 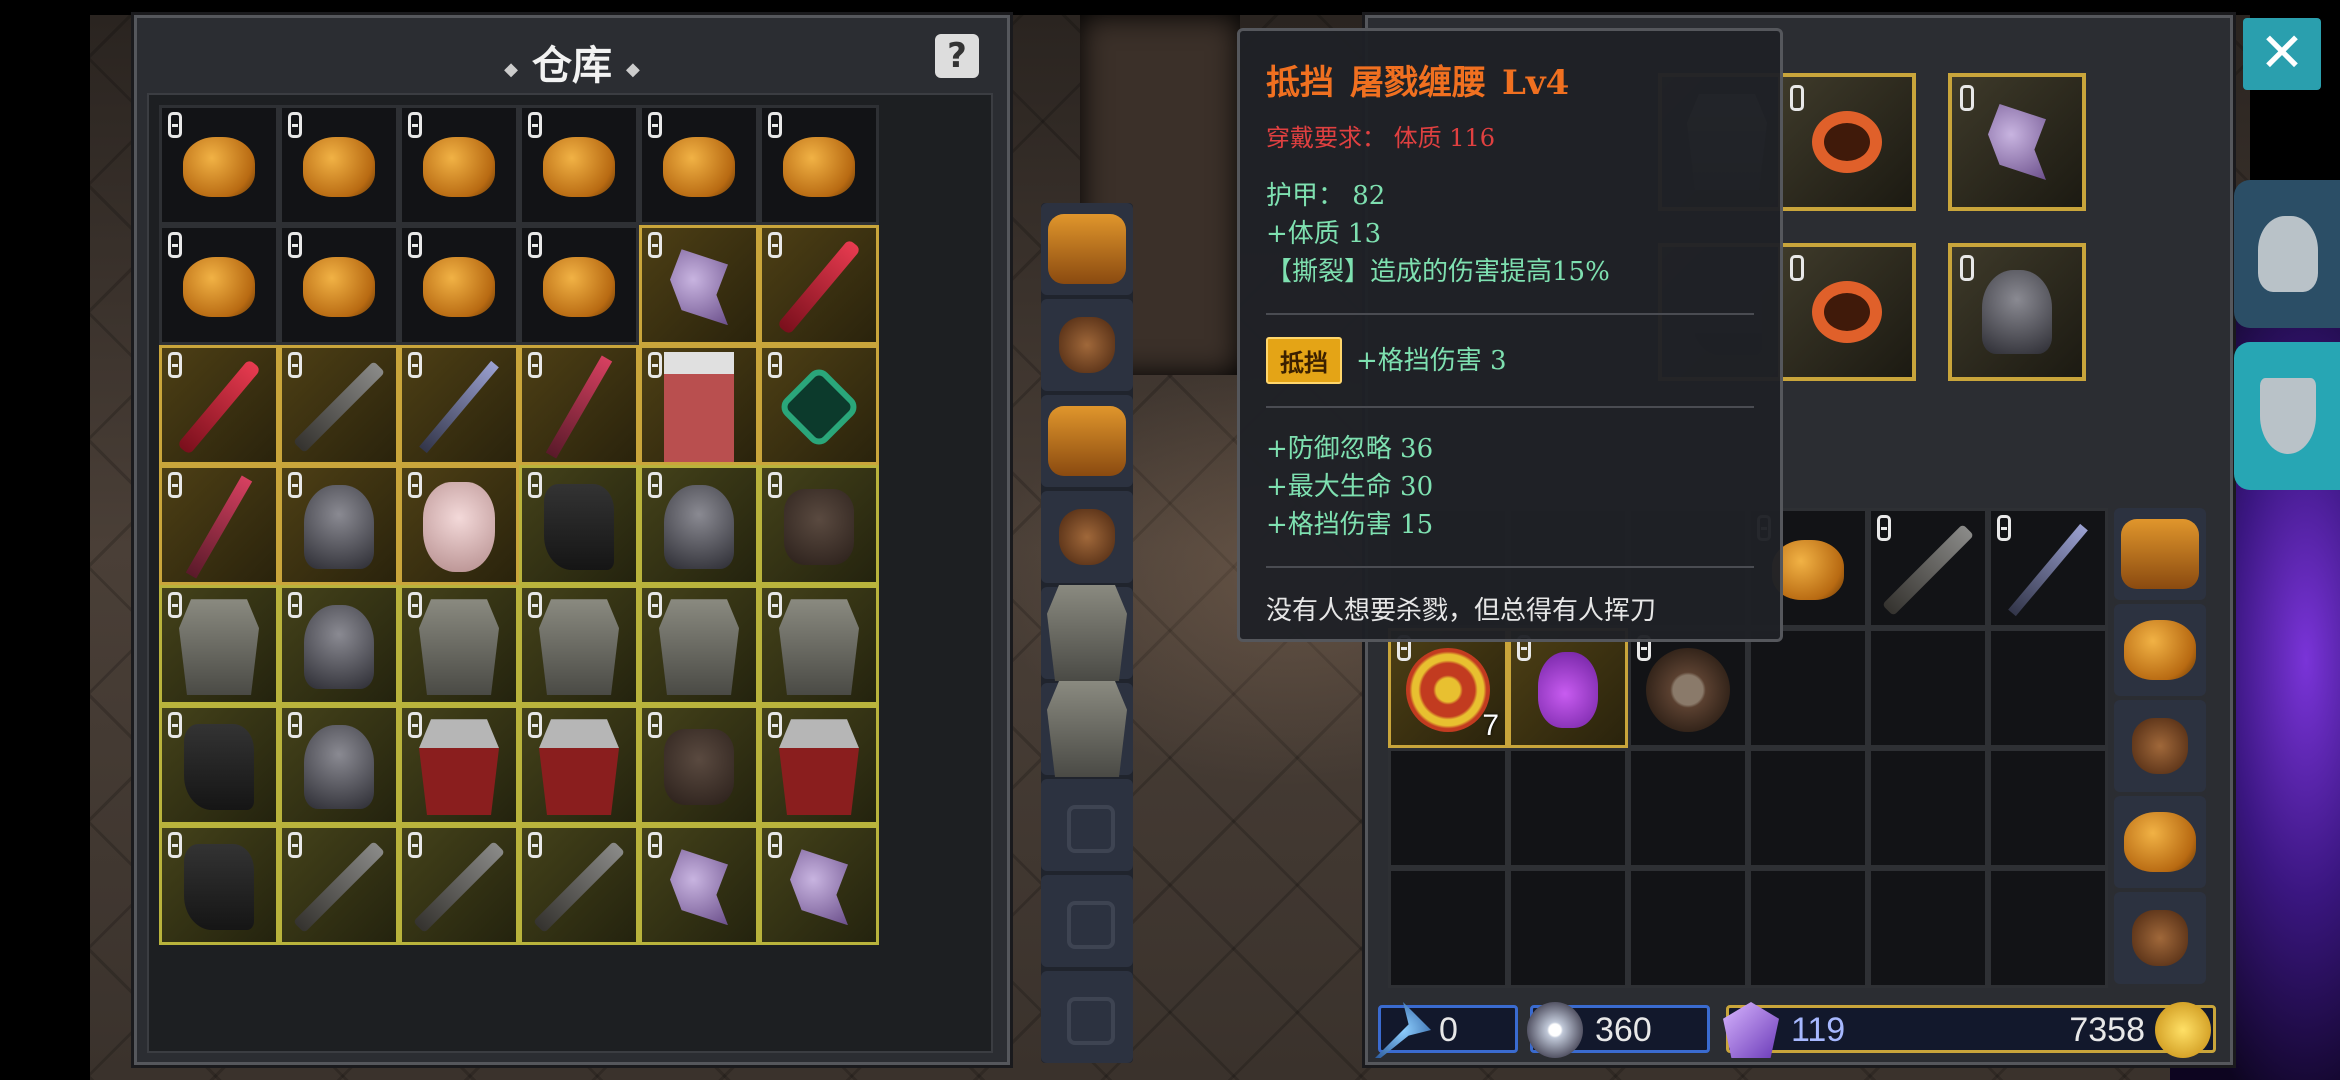 What do you see at coordinates (699, 407) in the screenshot?
I see `robe-icon` at bounding box center [699, 407].